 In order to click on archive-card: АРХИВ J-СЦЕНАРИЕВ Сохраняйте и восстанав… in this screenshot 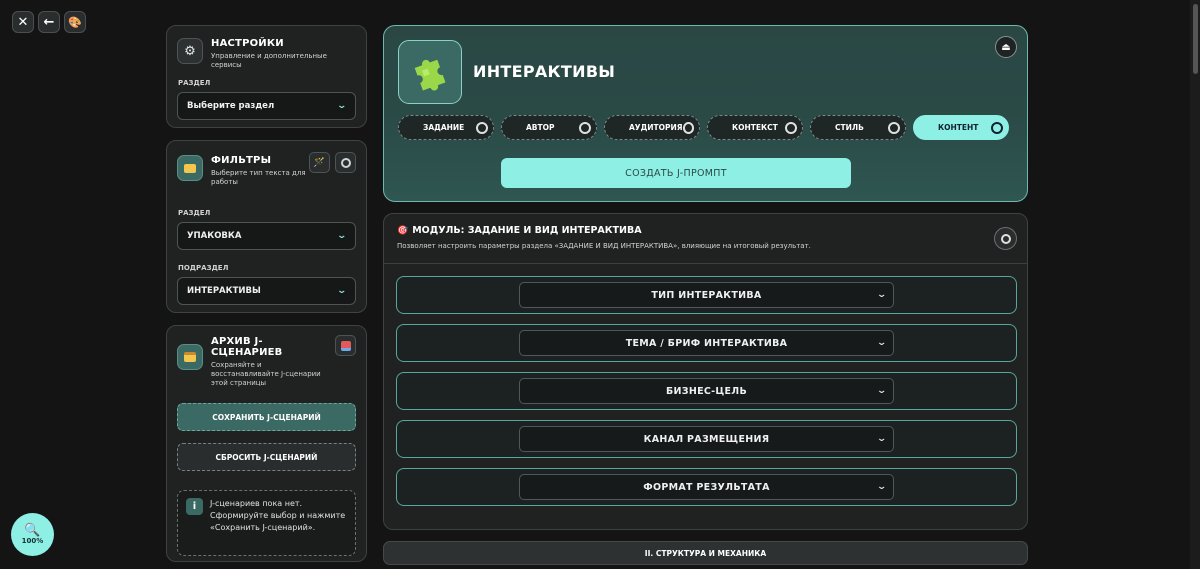, I will do `click(266, 443)`.